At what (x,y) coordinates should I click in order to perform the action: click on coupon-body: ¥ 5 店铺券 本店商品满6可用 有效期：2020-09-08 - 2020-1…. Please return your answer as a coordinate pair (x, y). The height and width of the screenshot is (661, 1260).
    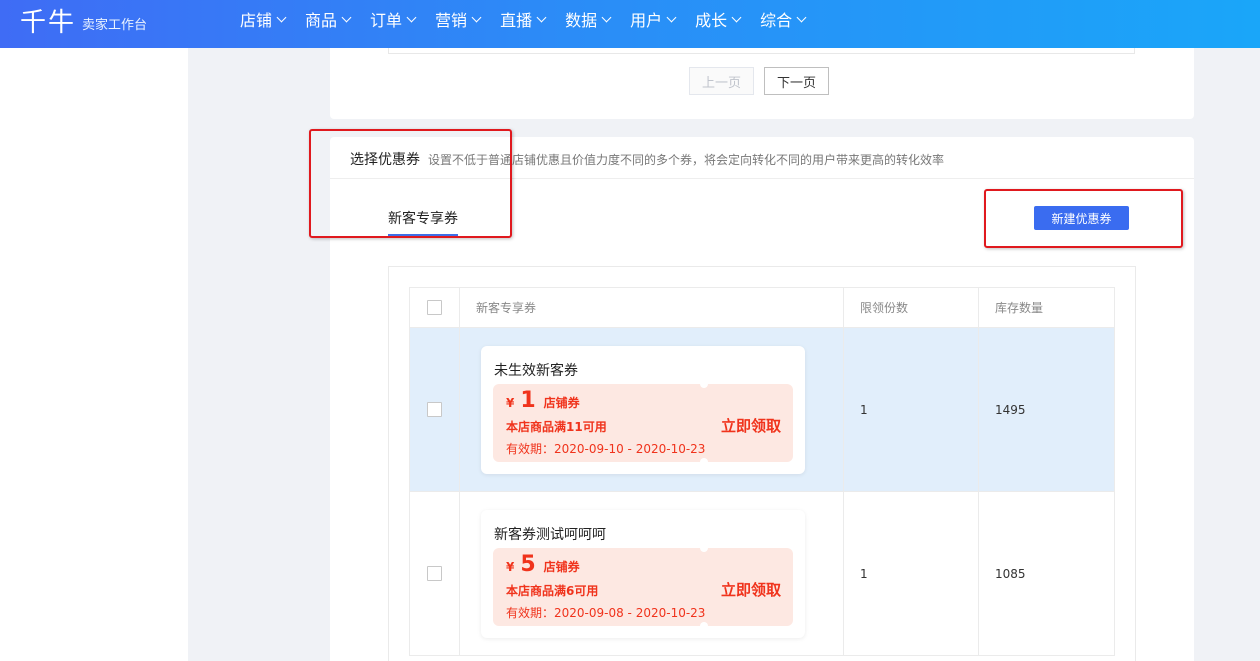
    Looking at the image, I should click on (643, 586).